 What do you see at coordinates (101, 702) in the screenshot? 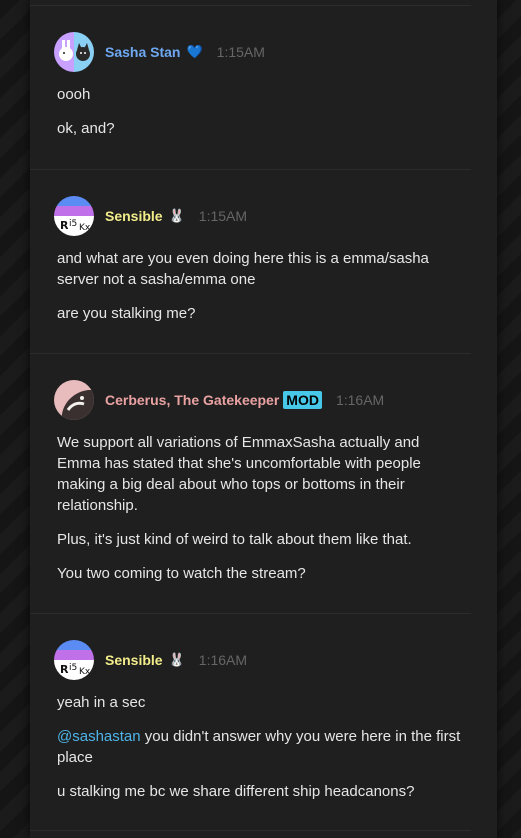
I see `message-line: yeah in a sec` at bounding box center [101, 702].